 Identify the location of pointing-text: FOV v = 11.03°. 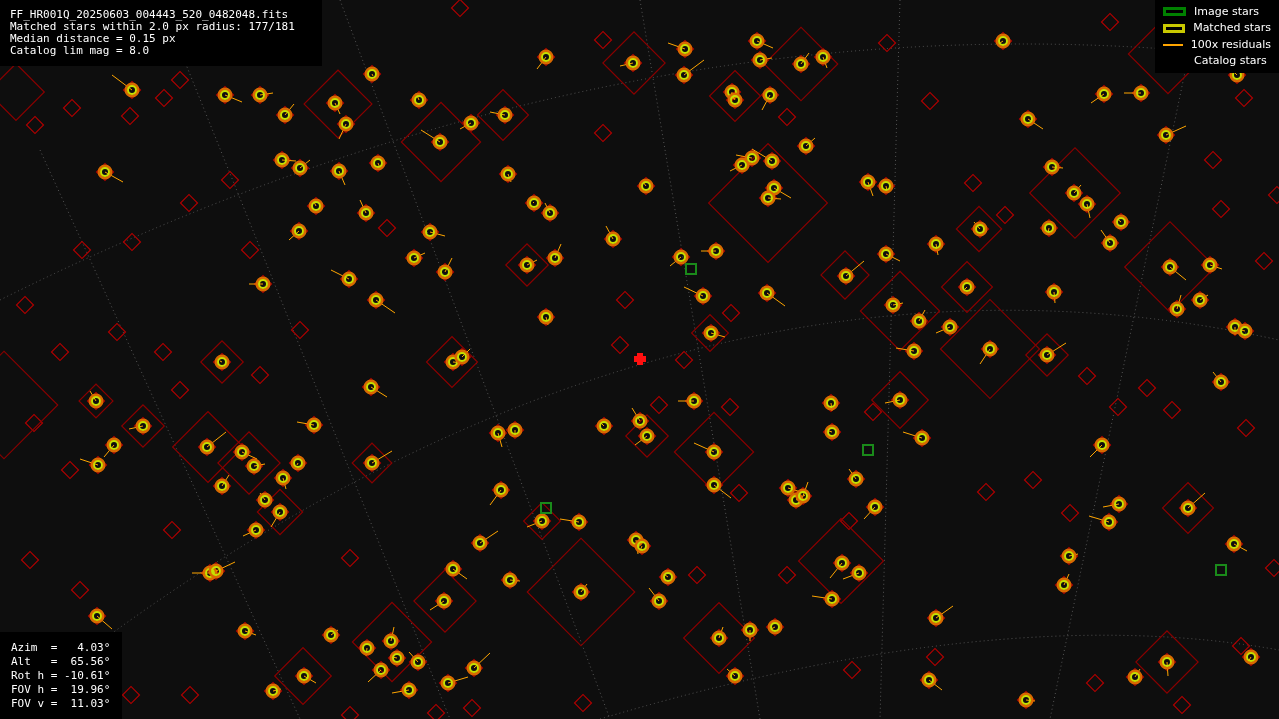
(61, 704).